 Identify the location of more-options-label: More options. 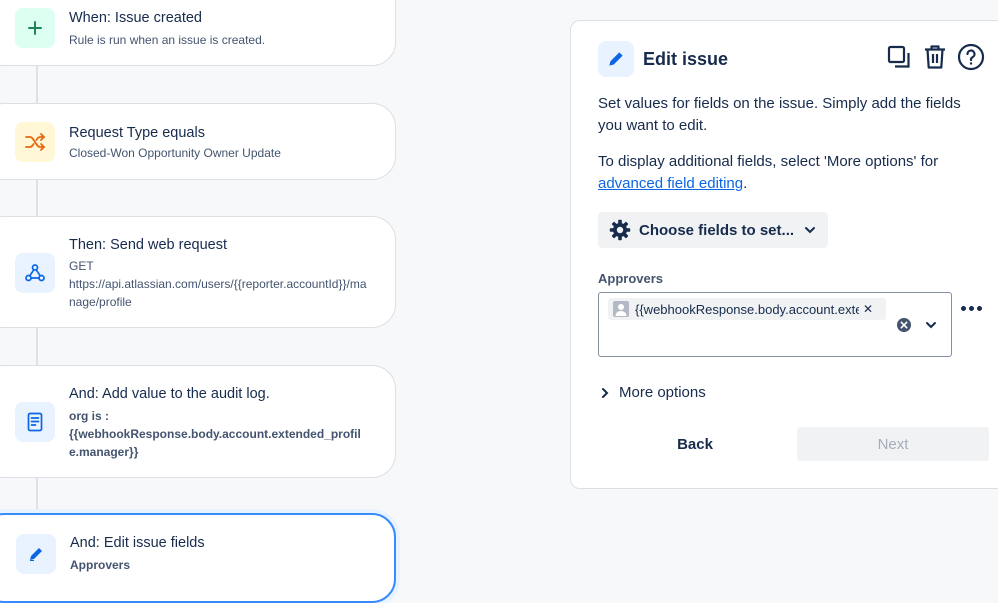
(662, 392).